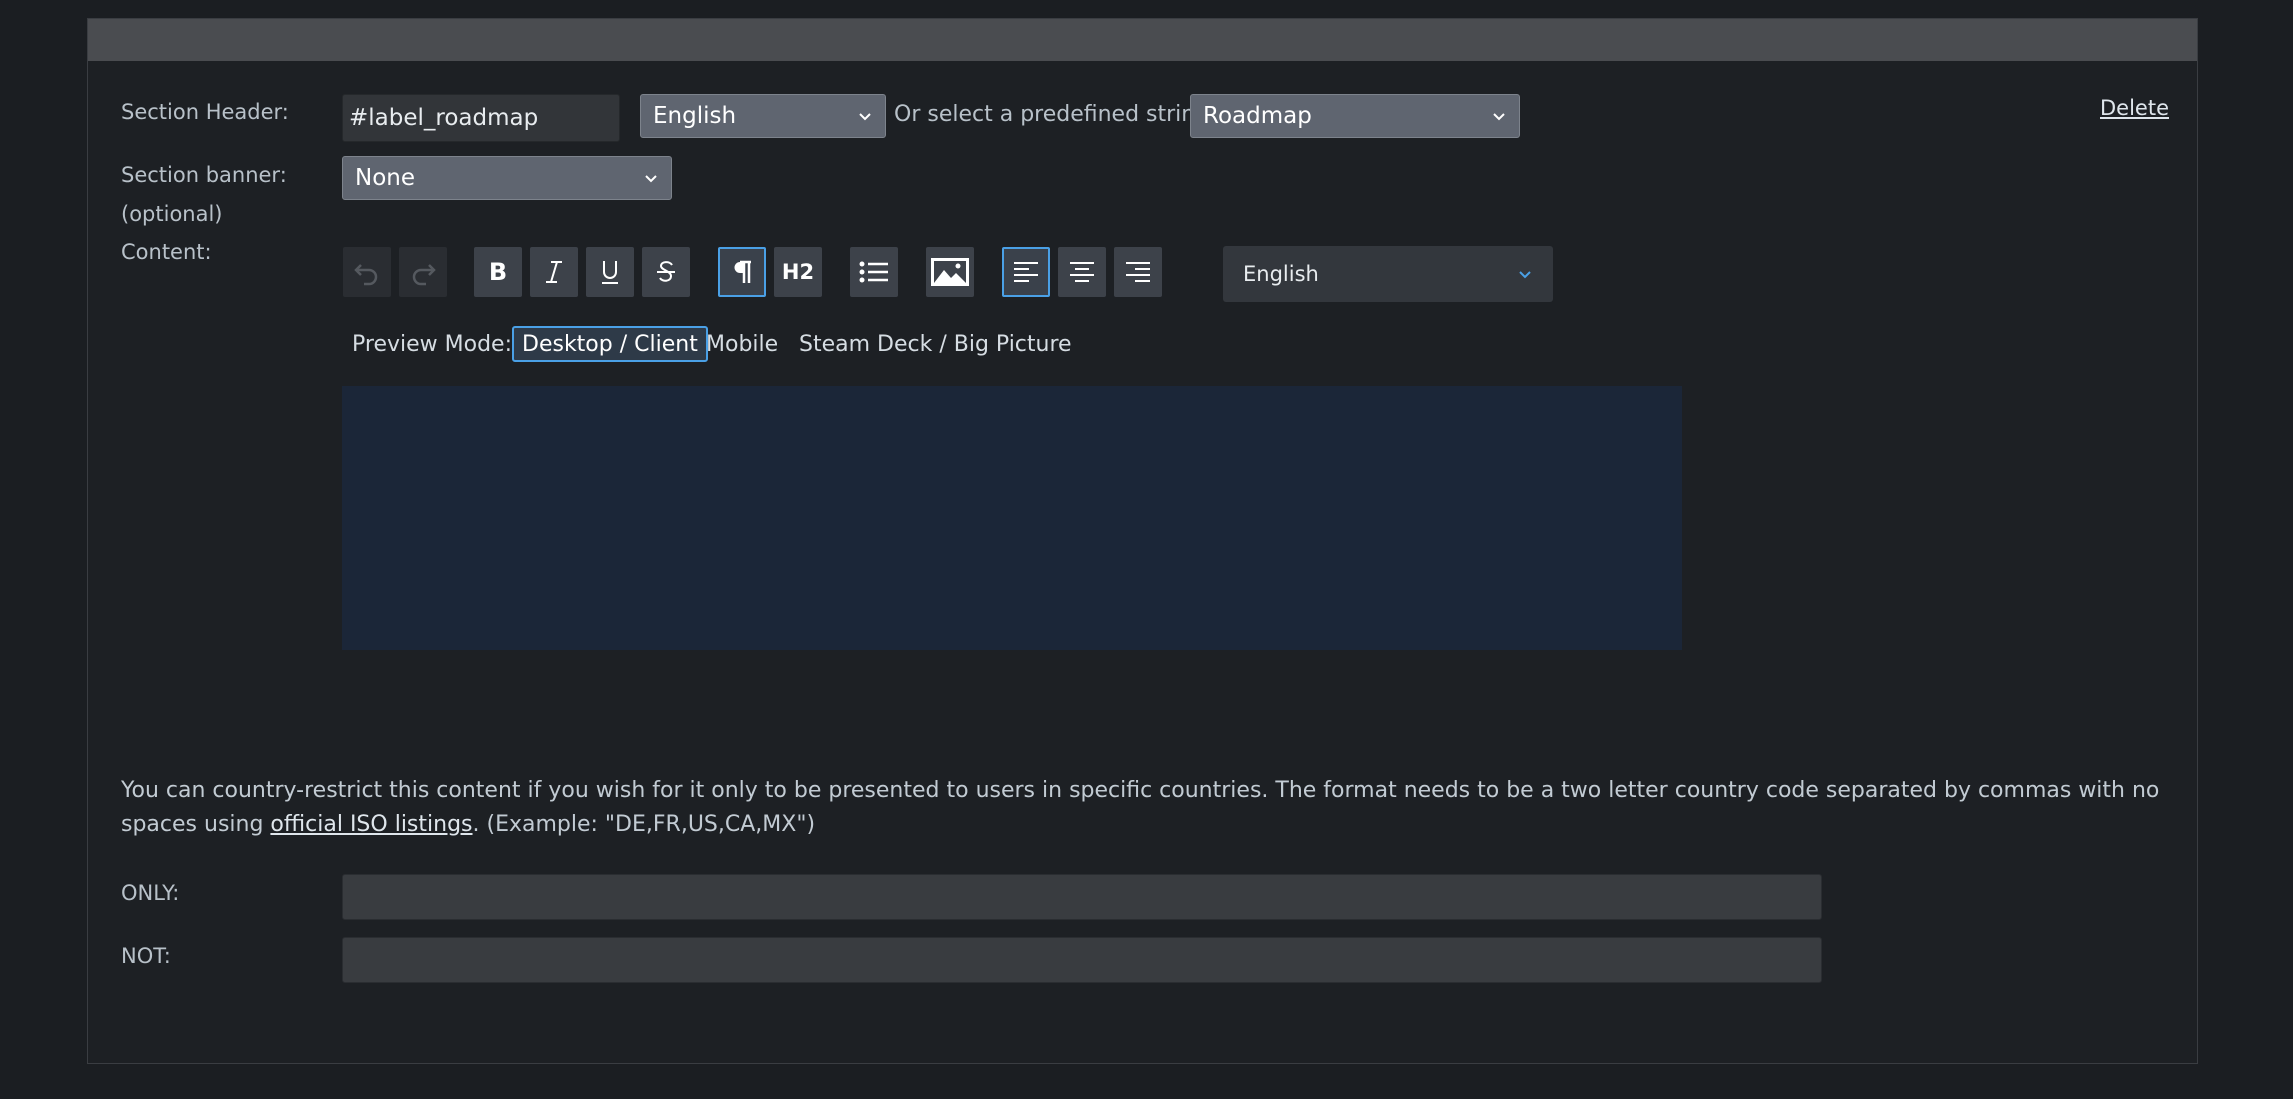  Describe the element at coordinates (196, 824) in the screenshot. I see `country-description-text: spaces using` at that location.